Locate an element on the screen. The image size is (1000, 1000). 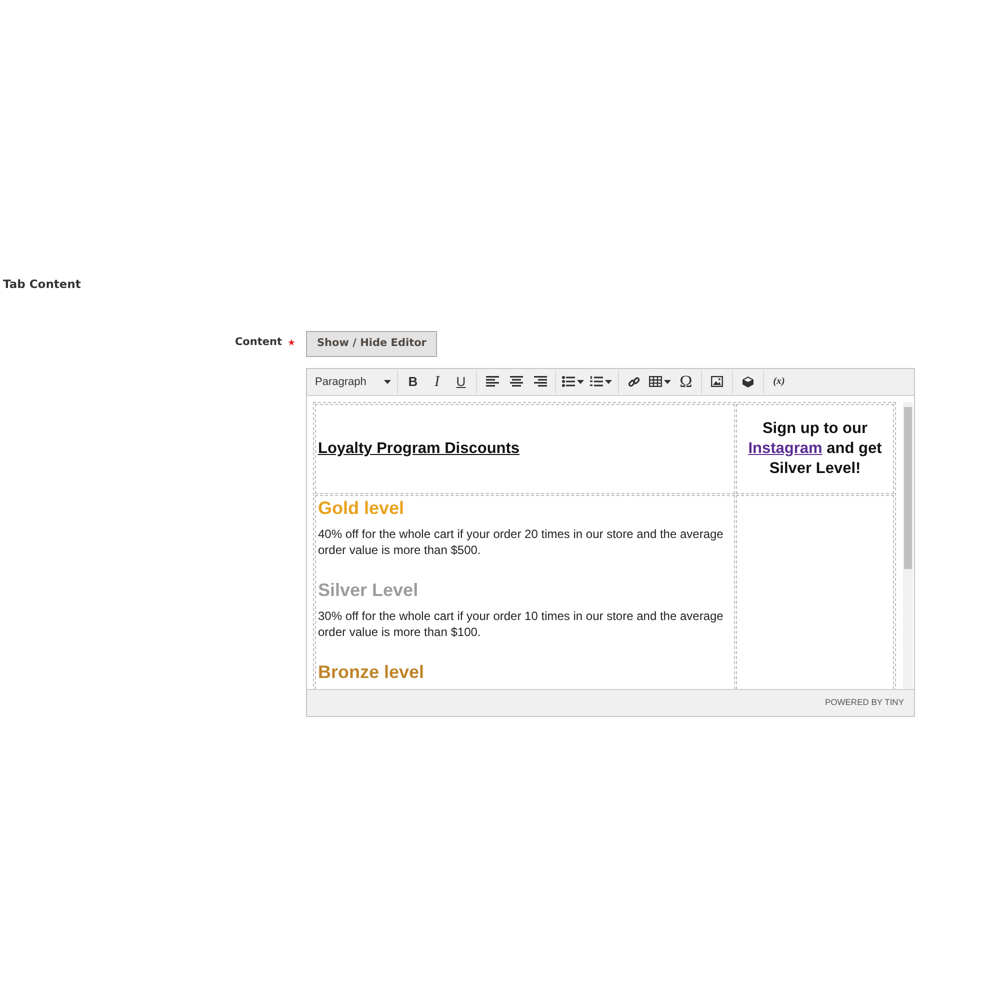
level-description: 40% off for the whole cart if your order 20 times in our store and the average order value is more than $500. is located at coordinates (521, 542).